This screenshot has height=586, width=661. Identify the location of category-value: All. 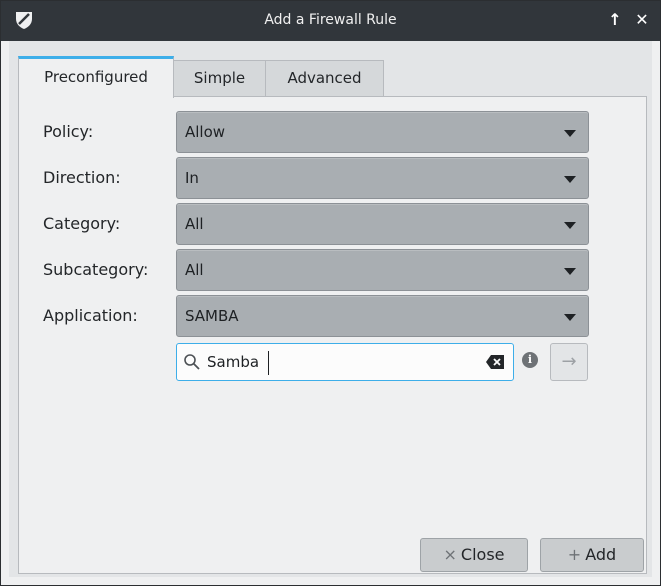
(194, 224).